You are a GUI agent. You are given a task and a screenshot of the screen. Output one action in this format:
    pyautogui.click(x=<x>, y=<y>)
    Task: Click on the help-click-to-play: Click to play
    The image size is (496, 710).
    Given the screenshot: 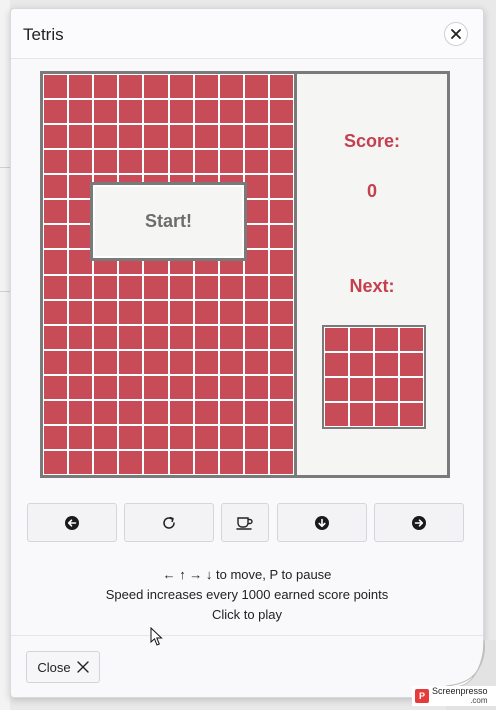 What is the action you would take?
    pyautogui.click(x=247, y=614)
    